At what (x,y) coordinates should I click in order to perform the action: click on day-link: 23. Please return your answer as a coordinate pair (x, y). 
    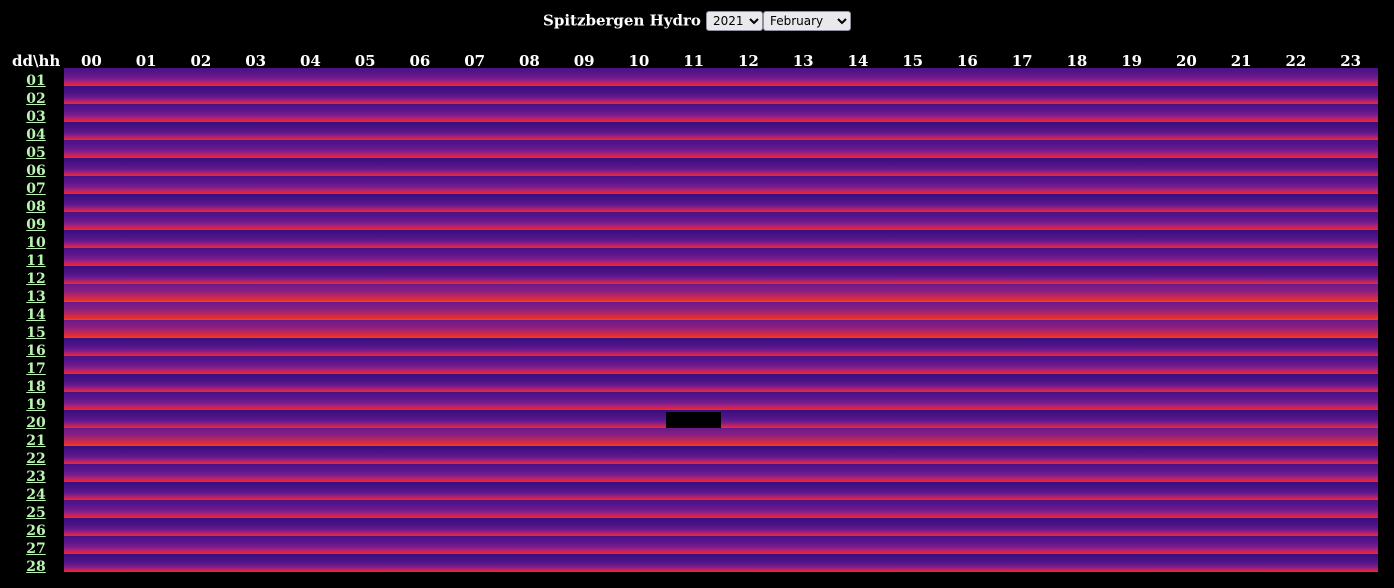
    Looking at the image, I should click on (36, 474).